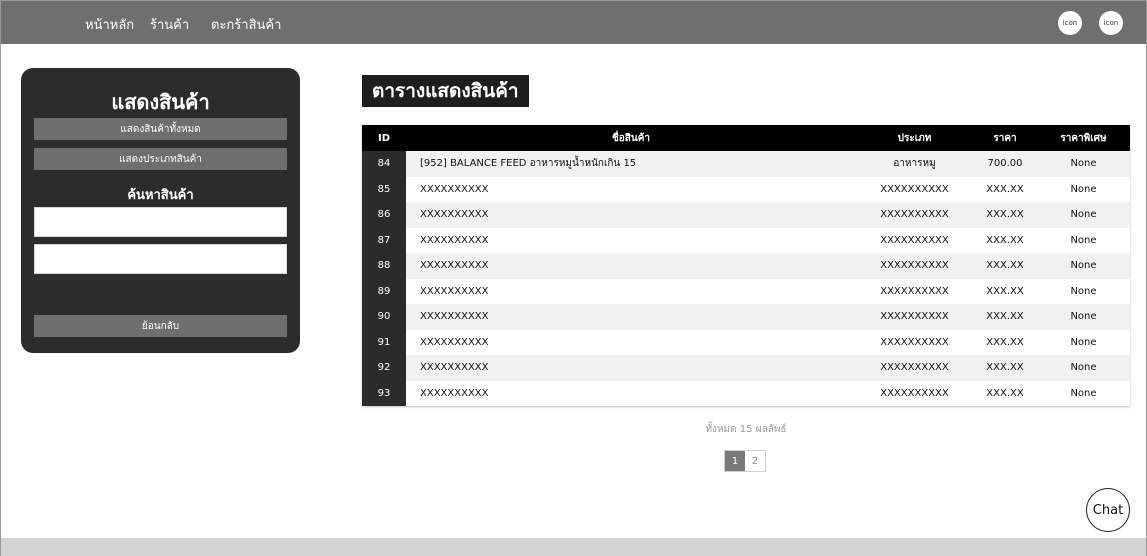 Image resolution: width=1147 pixels, height=556 pixels. I want to click on table-row: 90 XXXXXXXXXX XXXXXXXXXX XXX.XX None, so click(746, 317).